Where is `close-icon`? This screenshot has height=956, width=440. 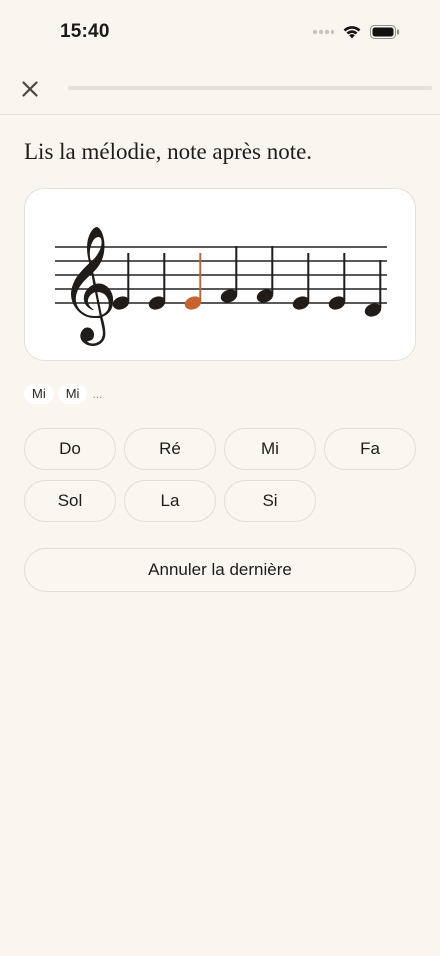
close-icon is located at coordinates (30, 89).